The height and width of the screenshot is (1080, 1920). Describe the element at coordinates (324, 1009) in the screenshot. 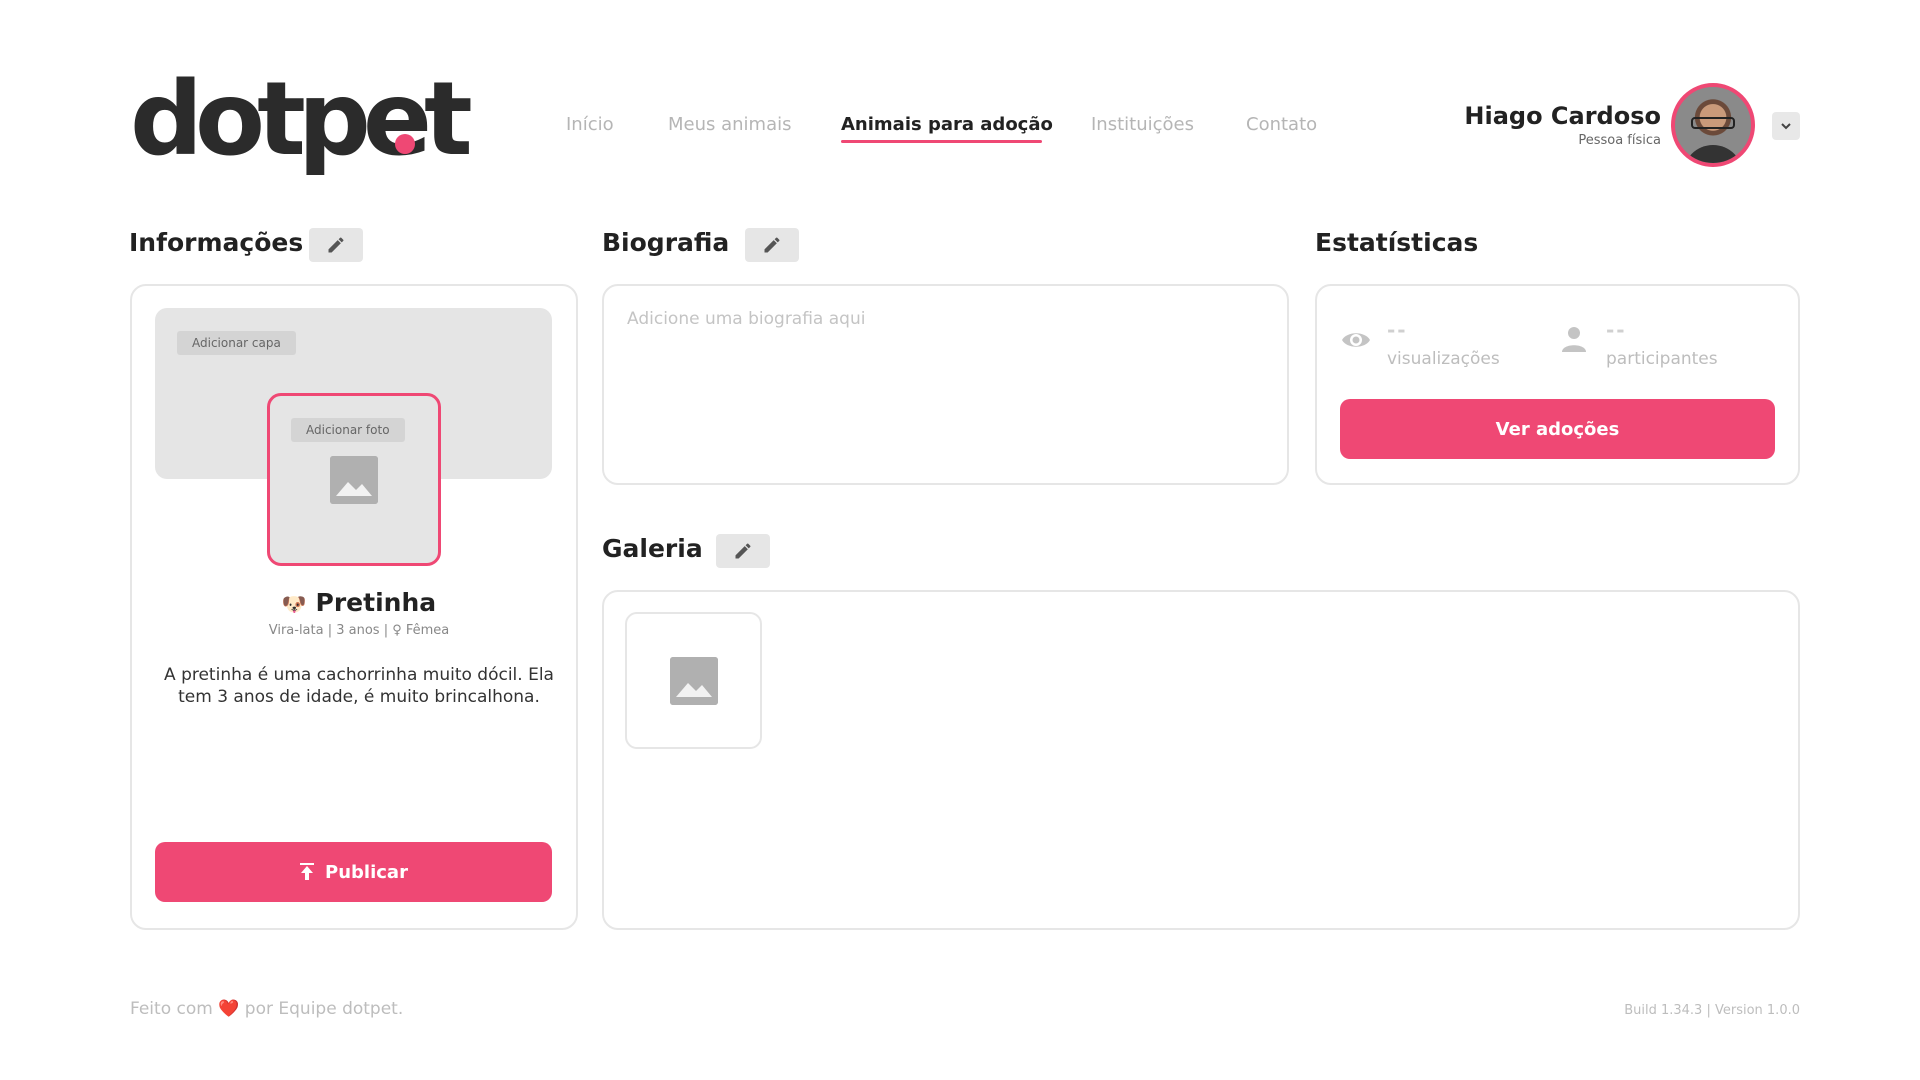

I see `footer-team: por Equipe dotpet.` at that location.